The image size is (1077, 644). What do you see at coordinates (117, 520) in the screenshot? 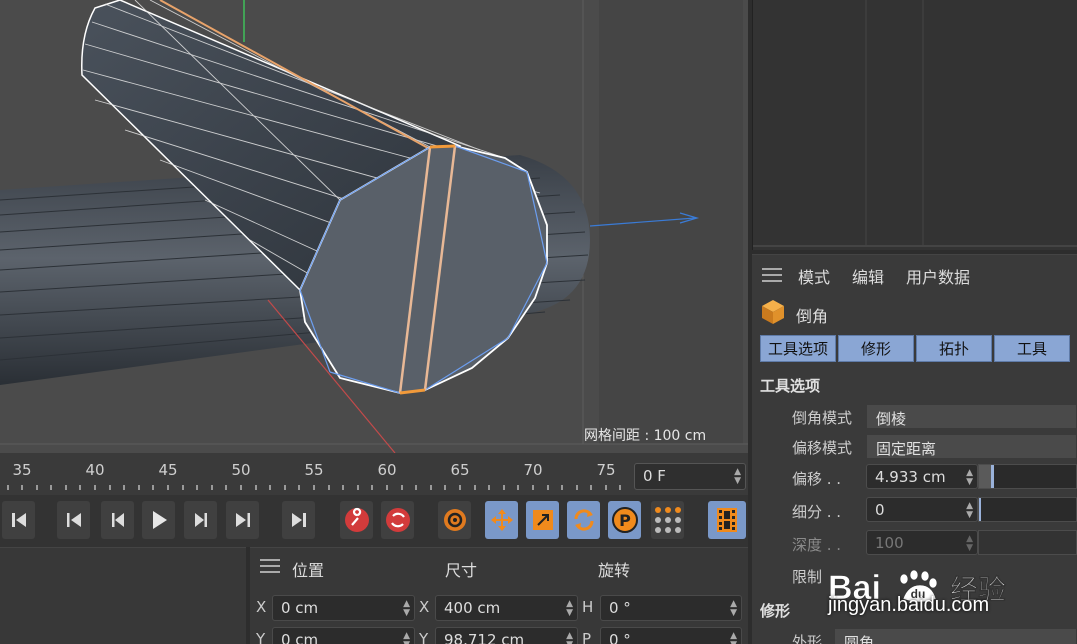
I see `previous-frame-button` at bounding box center [117, 520].